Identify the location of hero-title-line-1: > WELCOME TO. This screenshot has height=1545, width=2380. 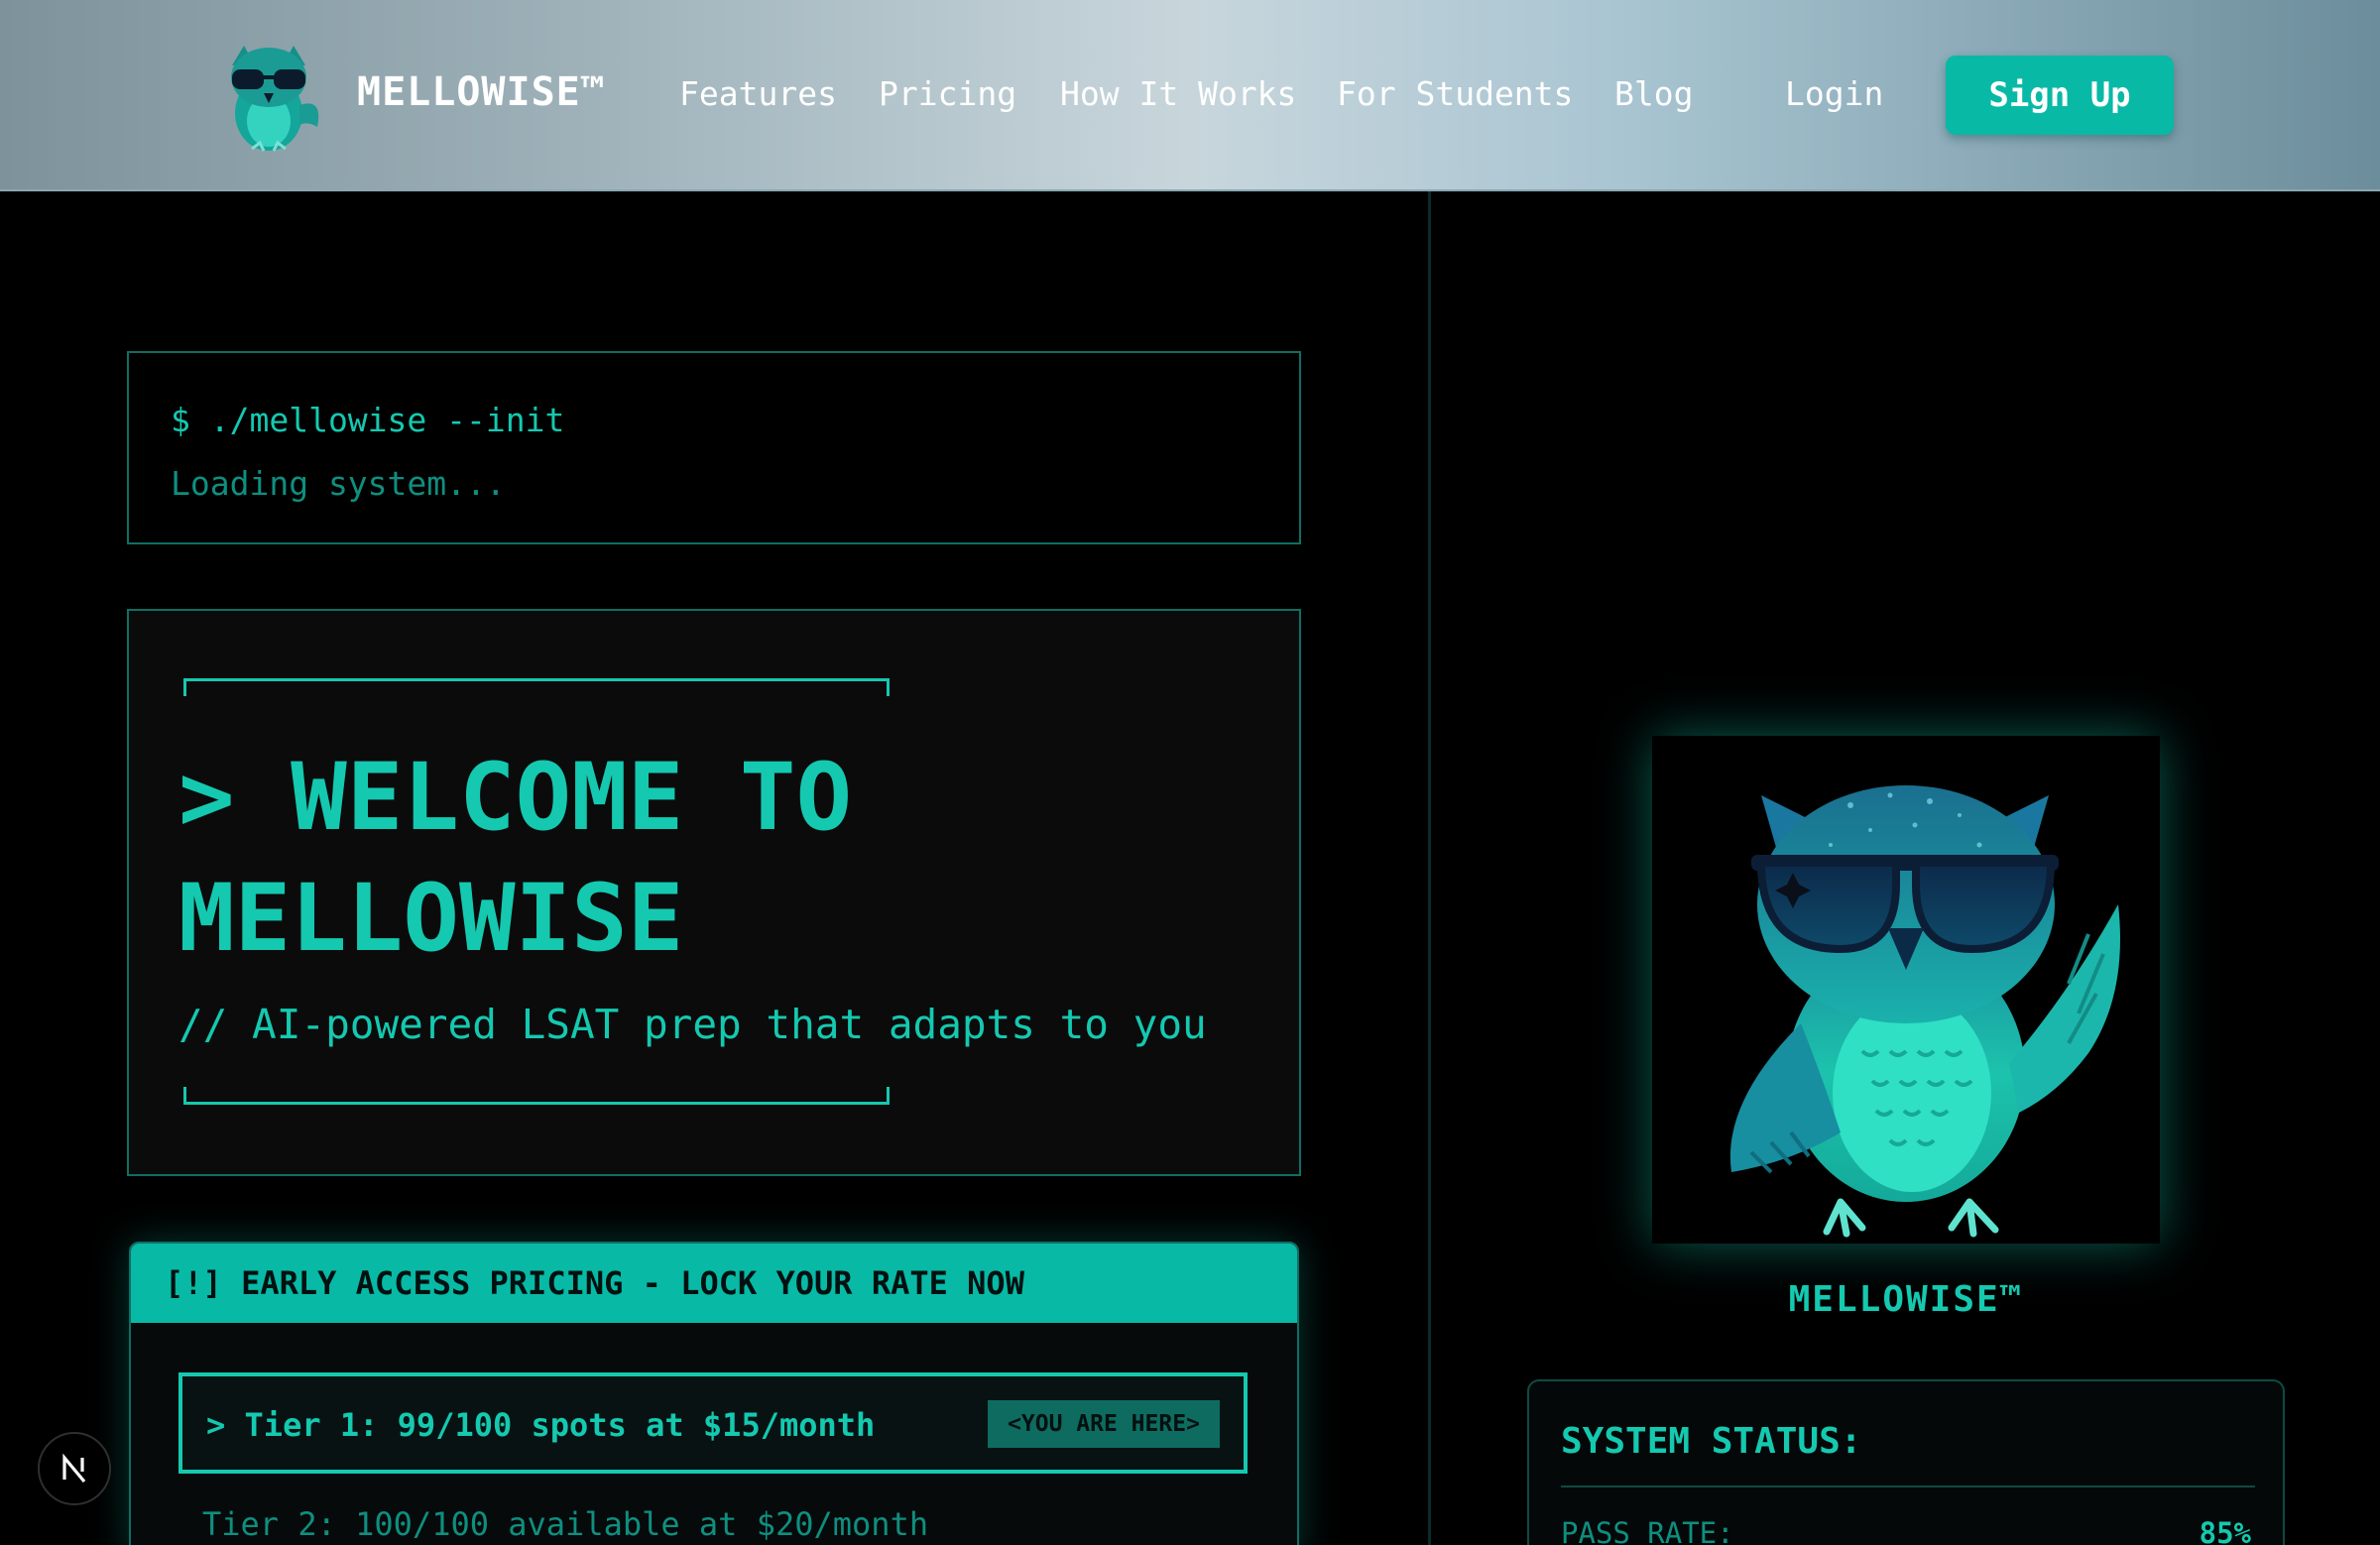
(515, 798).